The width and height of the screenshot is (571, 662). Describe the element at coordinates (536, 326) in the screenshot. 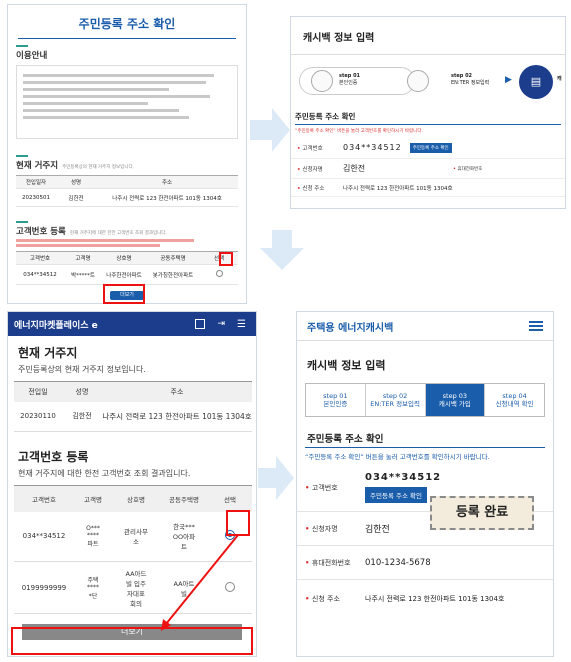

I see `menu-icon` at that location.